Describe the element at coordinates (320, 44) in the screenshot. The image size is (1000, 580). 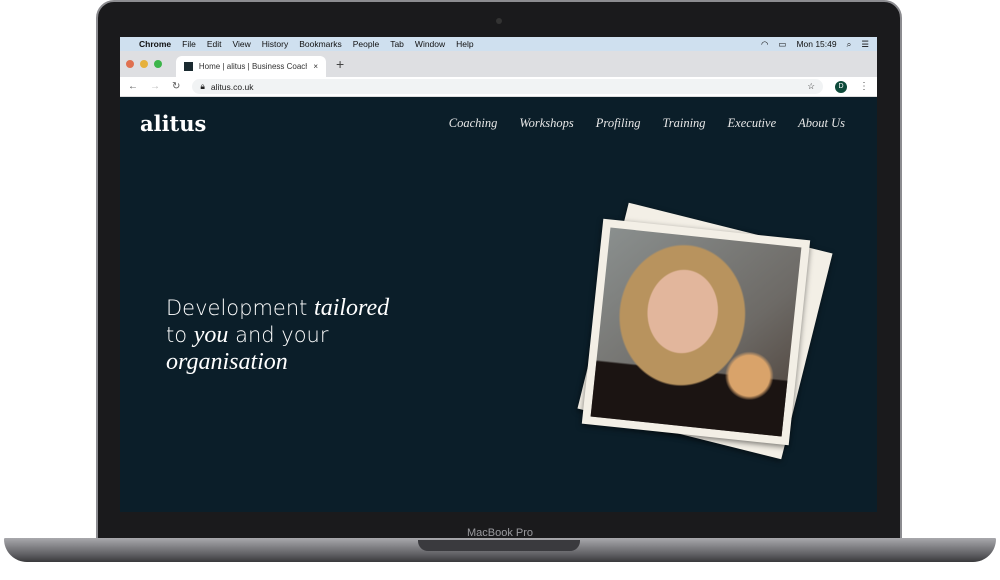
I see `menu-bookmarks: Bookmarks` at that location.